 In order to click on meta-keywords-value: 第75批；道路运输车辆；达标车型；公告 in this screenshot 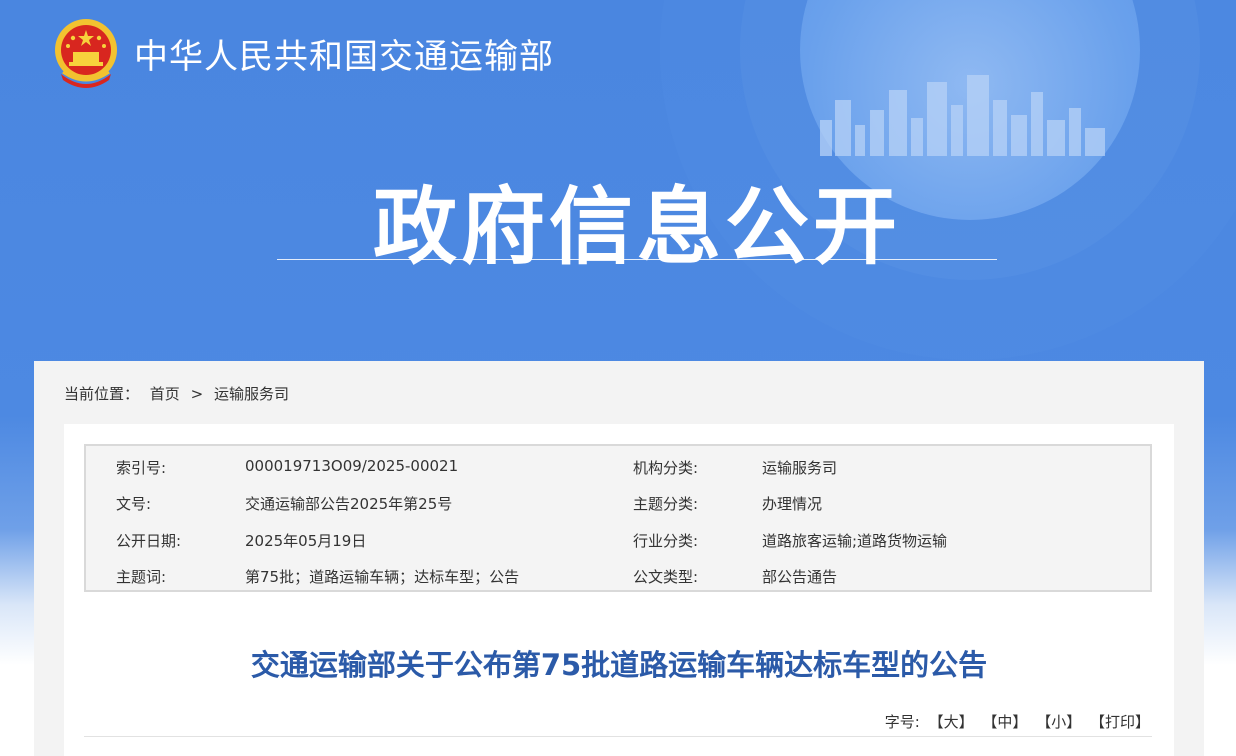, I will do `click(382, 577)`.